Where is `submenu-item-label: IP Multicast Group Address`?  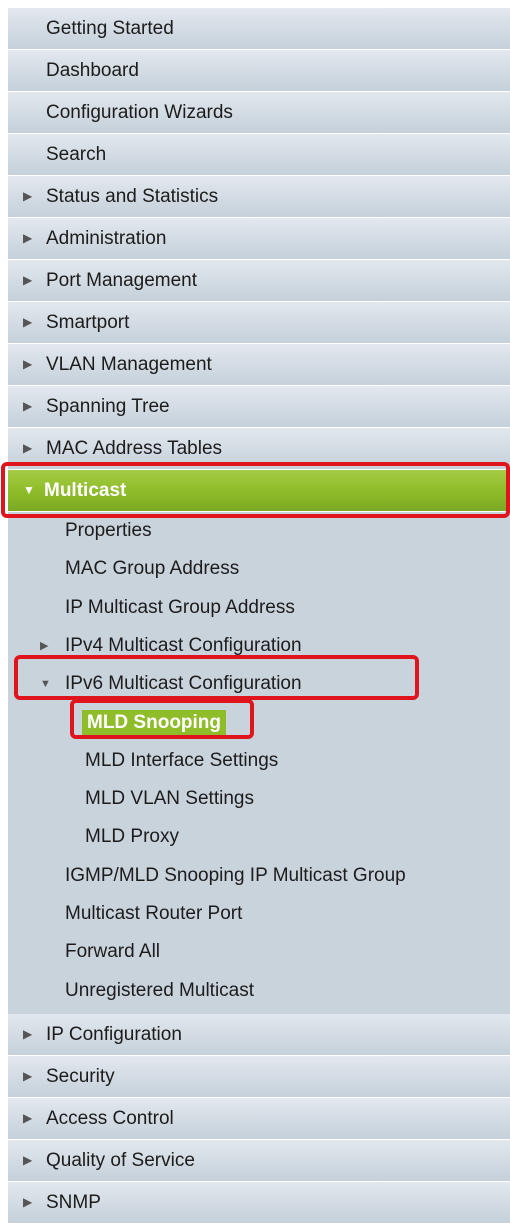 submenu-item-label: IP Multicast Group Address is located at coordinates (180, 607).